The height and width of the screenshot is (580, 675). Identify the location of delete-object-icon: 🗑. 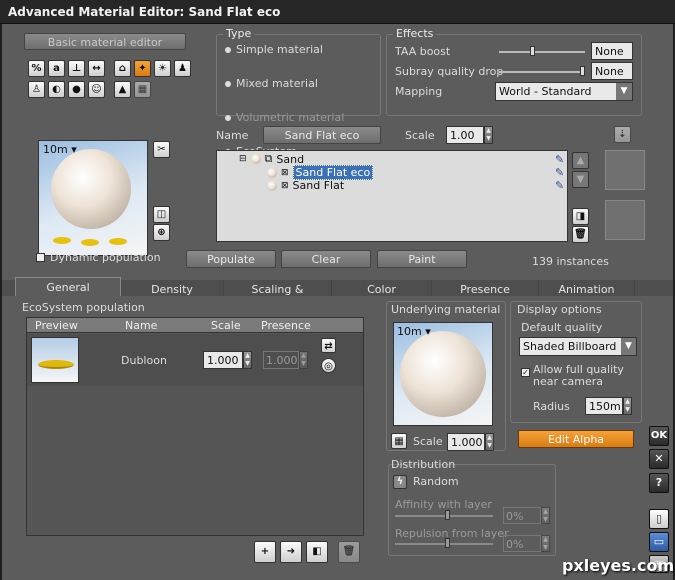
(349, 552).